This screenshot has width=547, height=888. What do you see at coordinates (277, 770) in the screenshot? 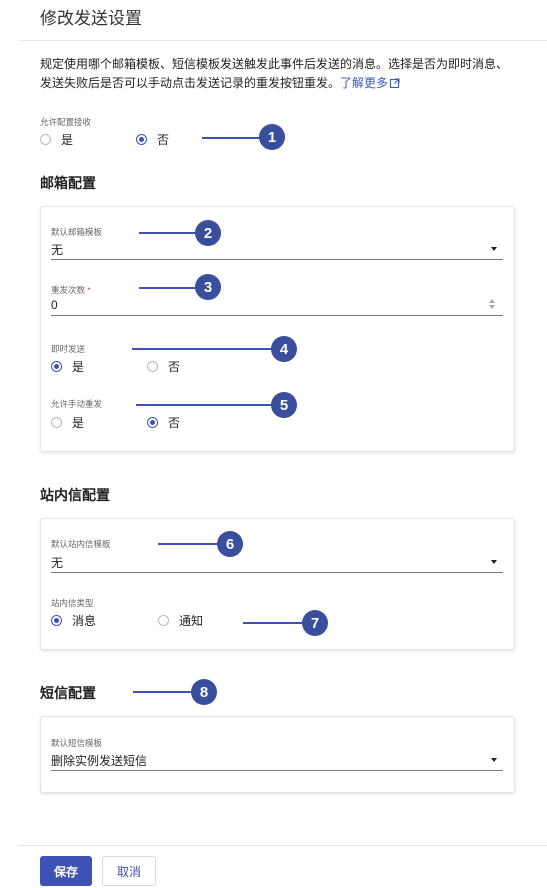
I see `sms-template-select` at bounding box center [277, 770].